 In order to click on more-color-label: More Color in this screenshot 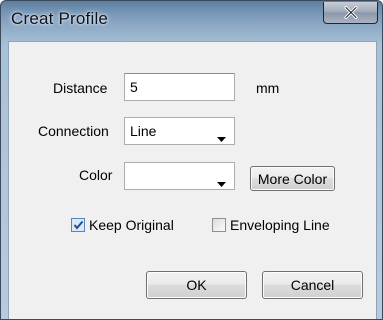, I will do `click(292, 178)`.